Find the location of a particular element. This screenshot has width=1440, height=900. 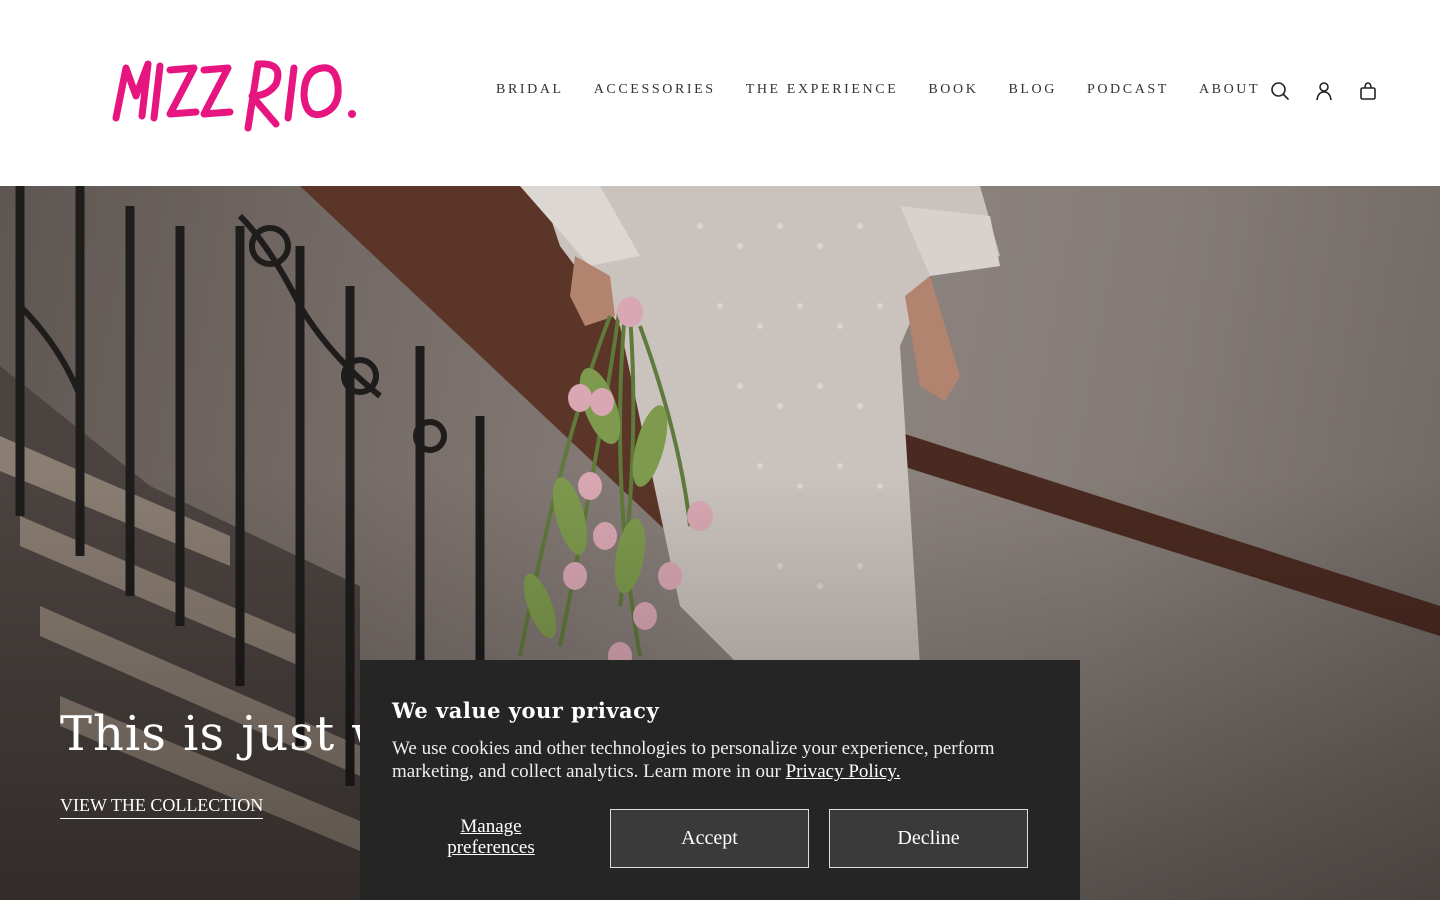

brand-logo is located at coordinates (234, 93).